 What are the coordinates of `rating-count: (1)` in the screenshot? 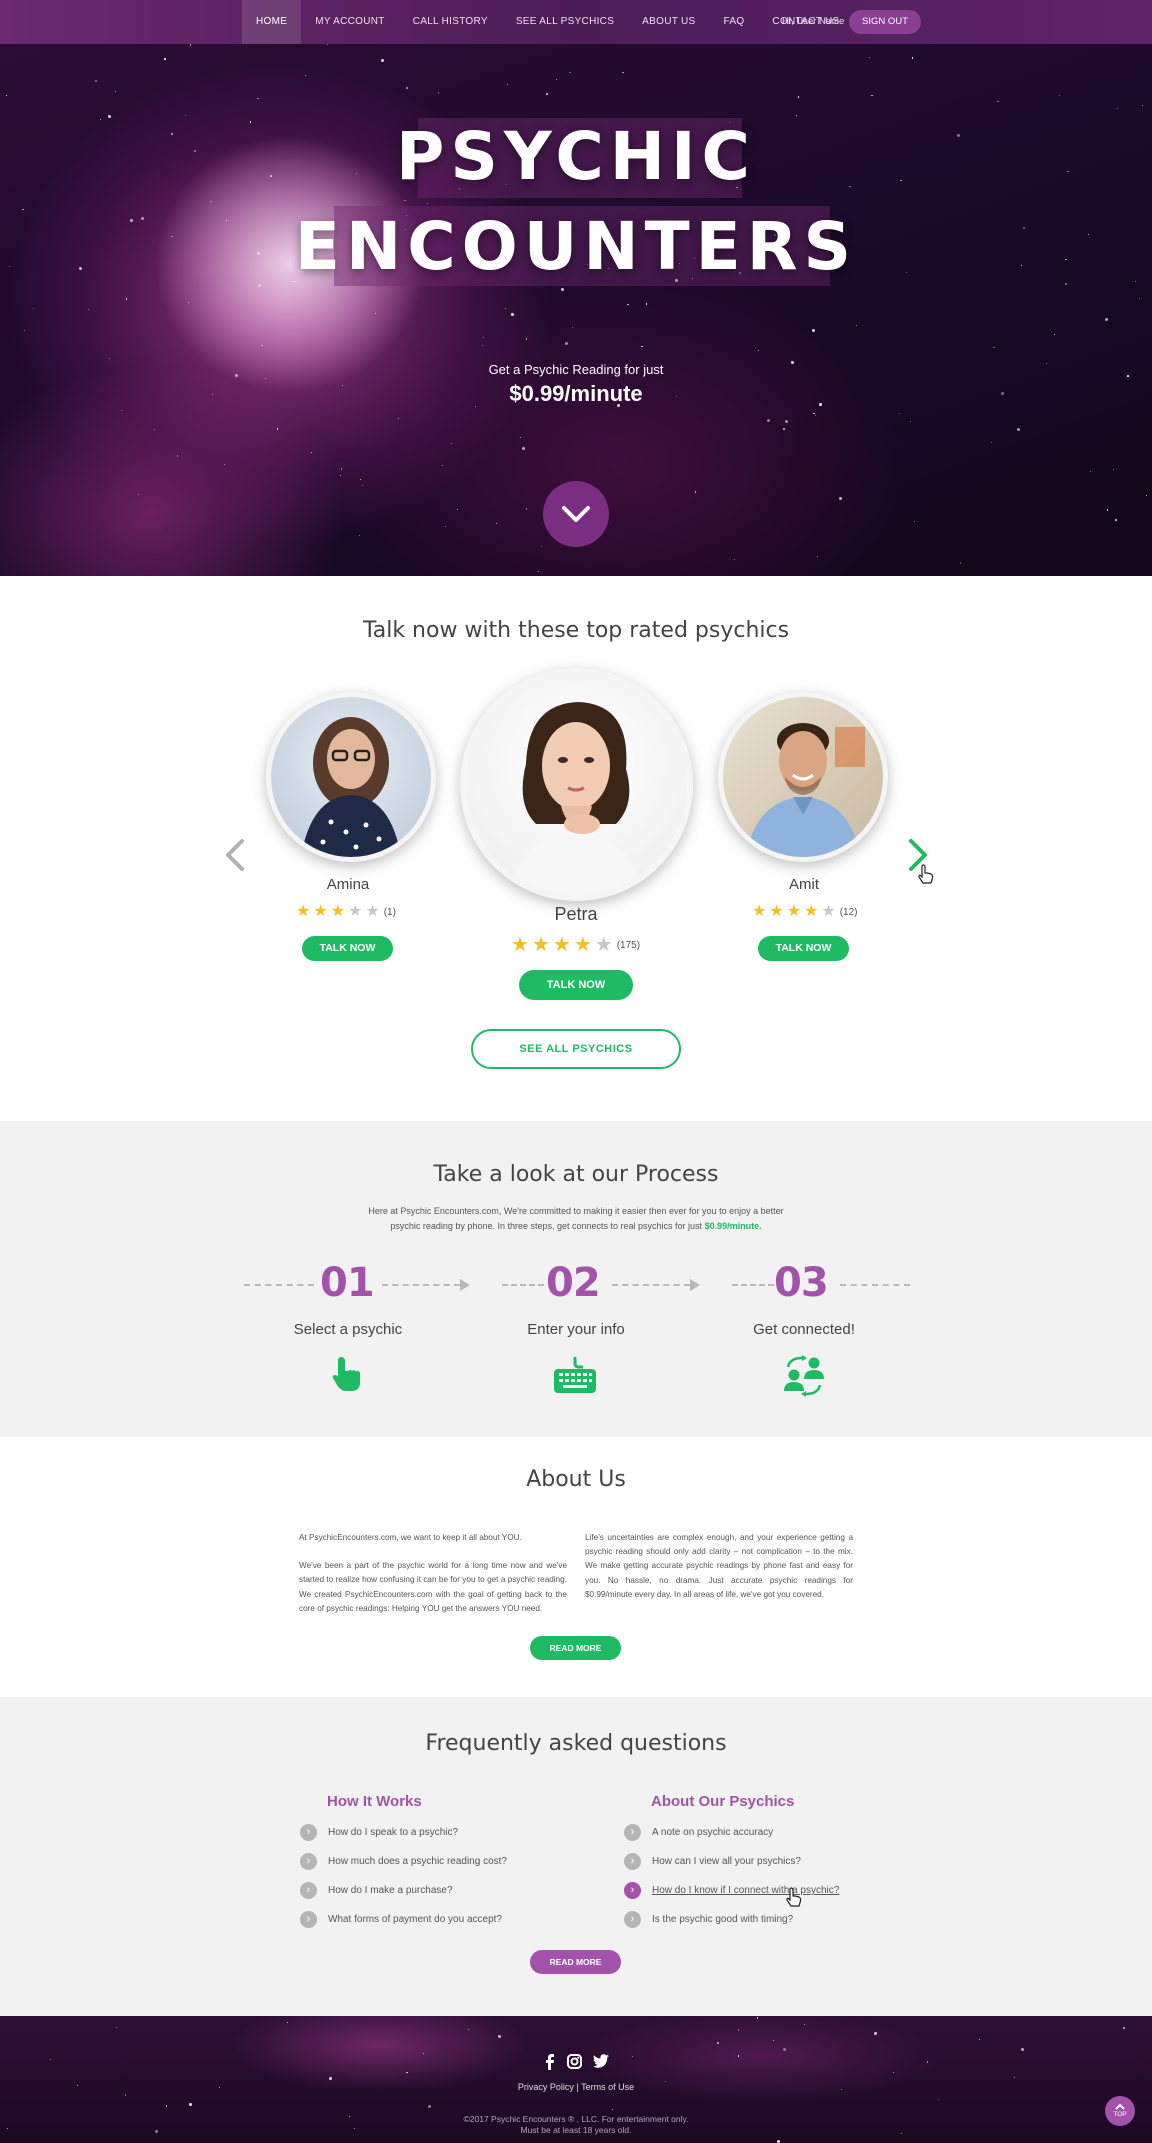 It's located at (389, 912).